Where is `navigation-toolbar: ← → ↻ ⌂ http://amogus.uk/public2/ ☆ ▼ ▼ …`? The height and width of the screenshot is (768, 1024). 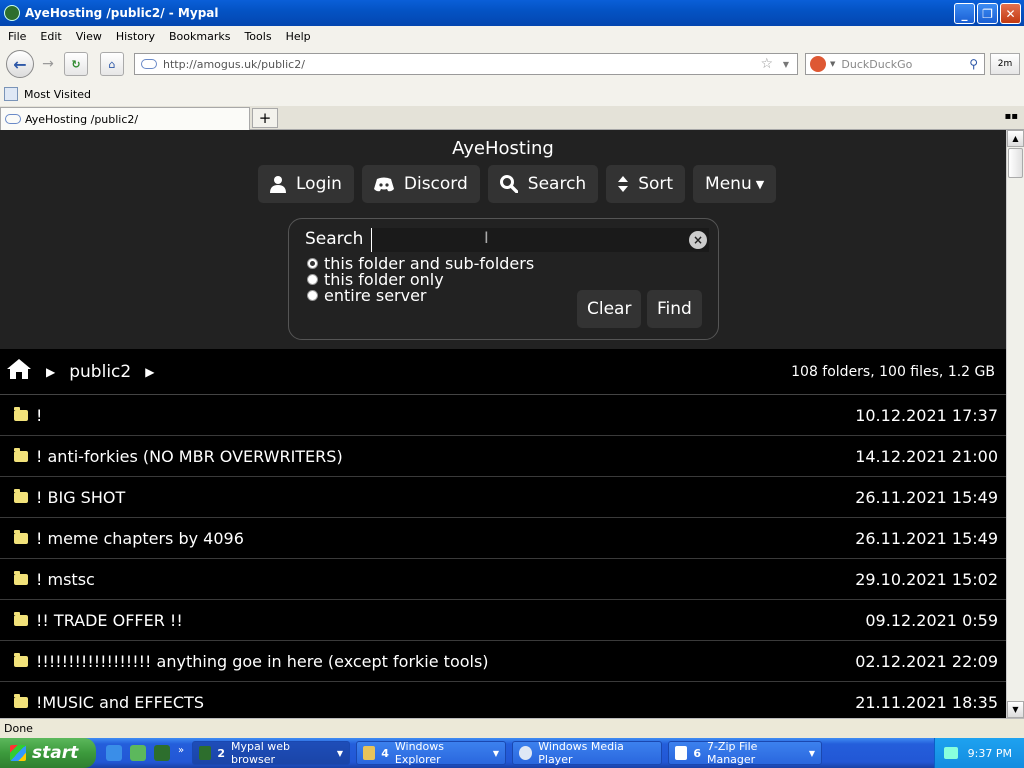
navigation-toolbar: ← → ↻ ⌂ http://amogus.uk/public2/ ☆ ▼ ▼ … is located at coordinates (512, 64).